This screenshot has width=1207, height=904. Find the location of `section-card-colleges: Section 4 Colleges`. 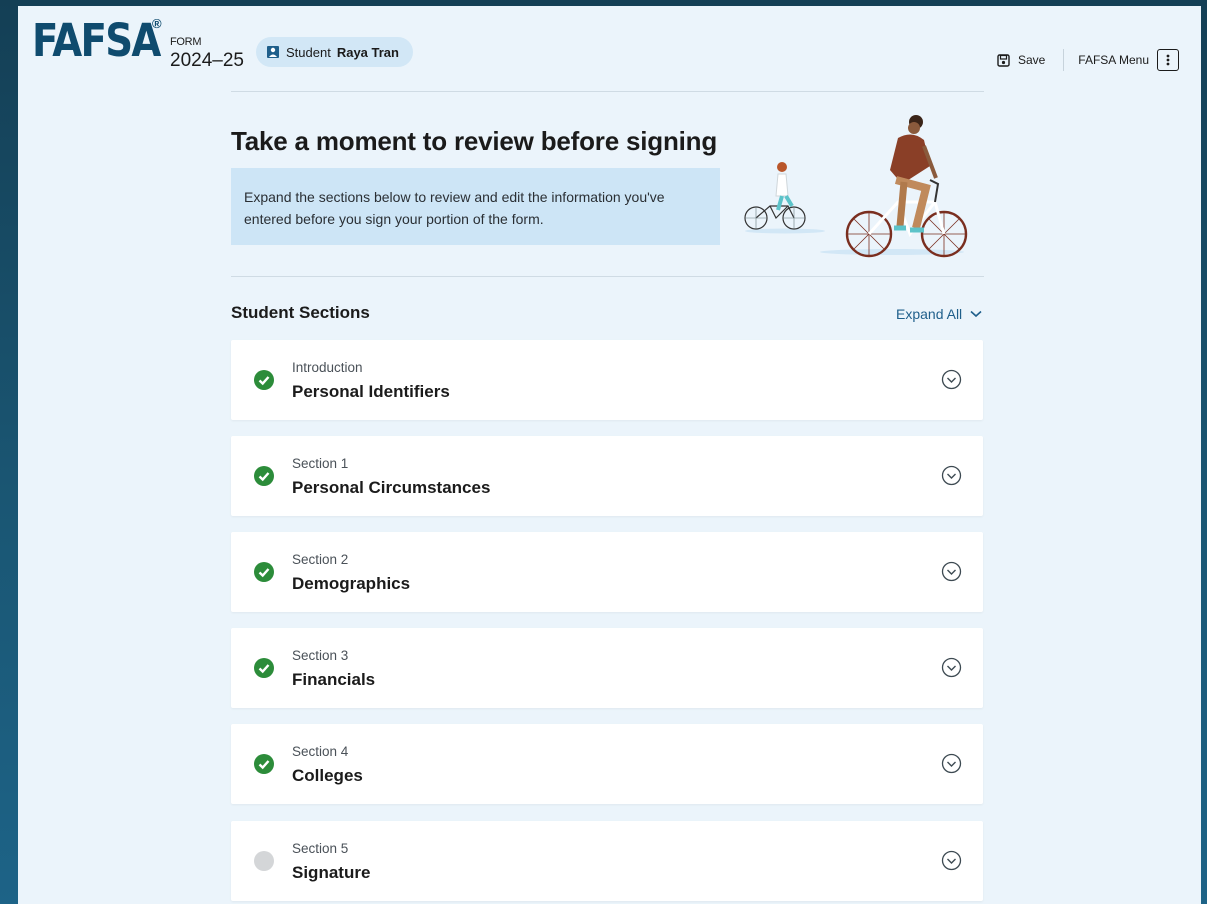

section-card-colleges: Section 4 Colleges is located at coordinates (607, 764).